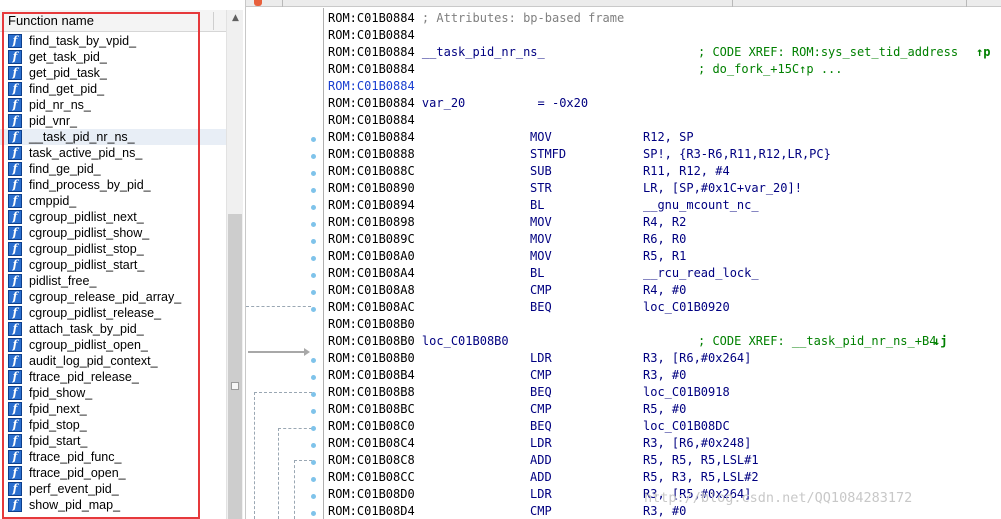 The image size is (1001, 519). I want to click on disassembly-line: ROM:C01B088C SUB R11, R12, #4, so click(663, 171).